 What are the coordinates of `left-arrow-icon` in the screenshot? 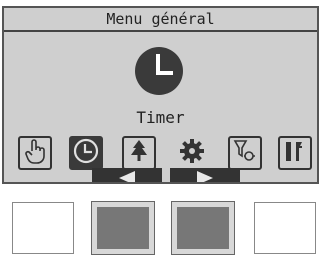 It's located at (127, 176).